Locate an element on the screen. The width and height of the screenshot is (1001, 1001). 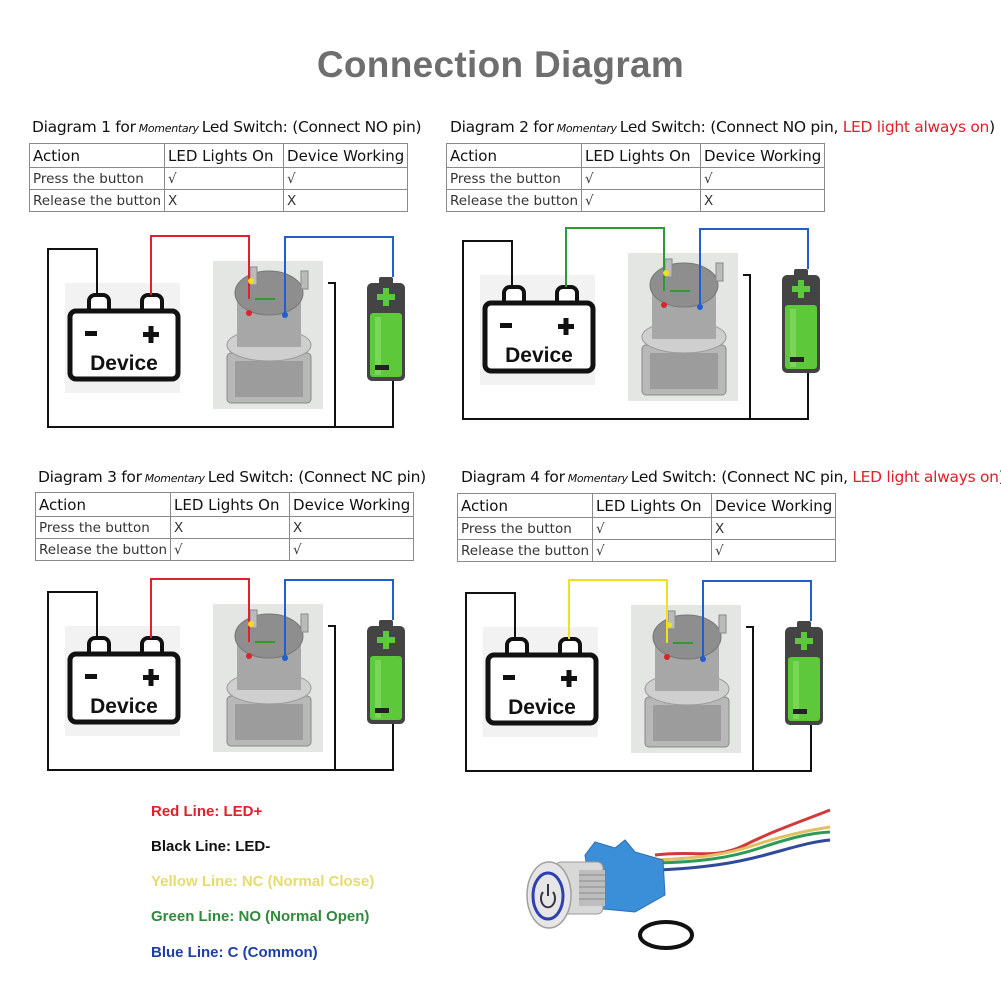
legend-yellow-text: Yellow Line: NC (Normal Close) is located at coordinates (263, 881).